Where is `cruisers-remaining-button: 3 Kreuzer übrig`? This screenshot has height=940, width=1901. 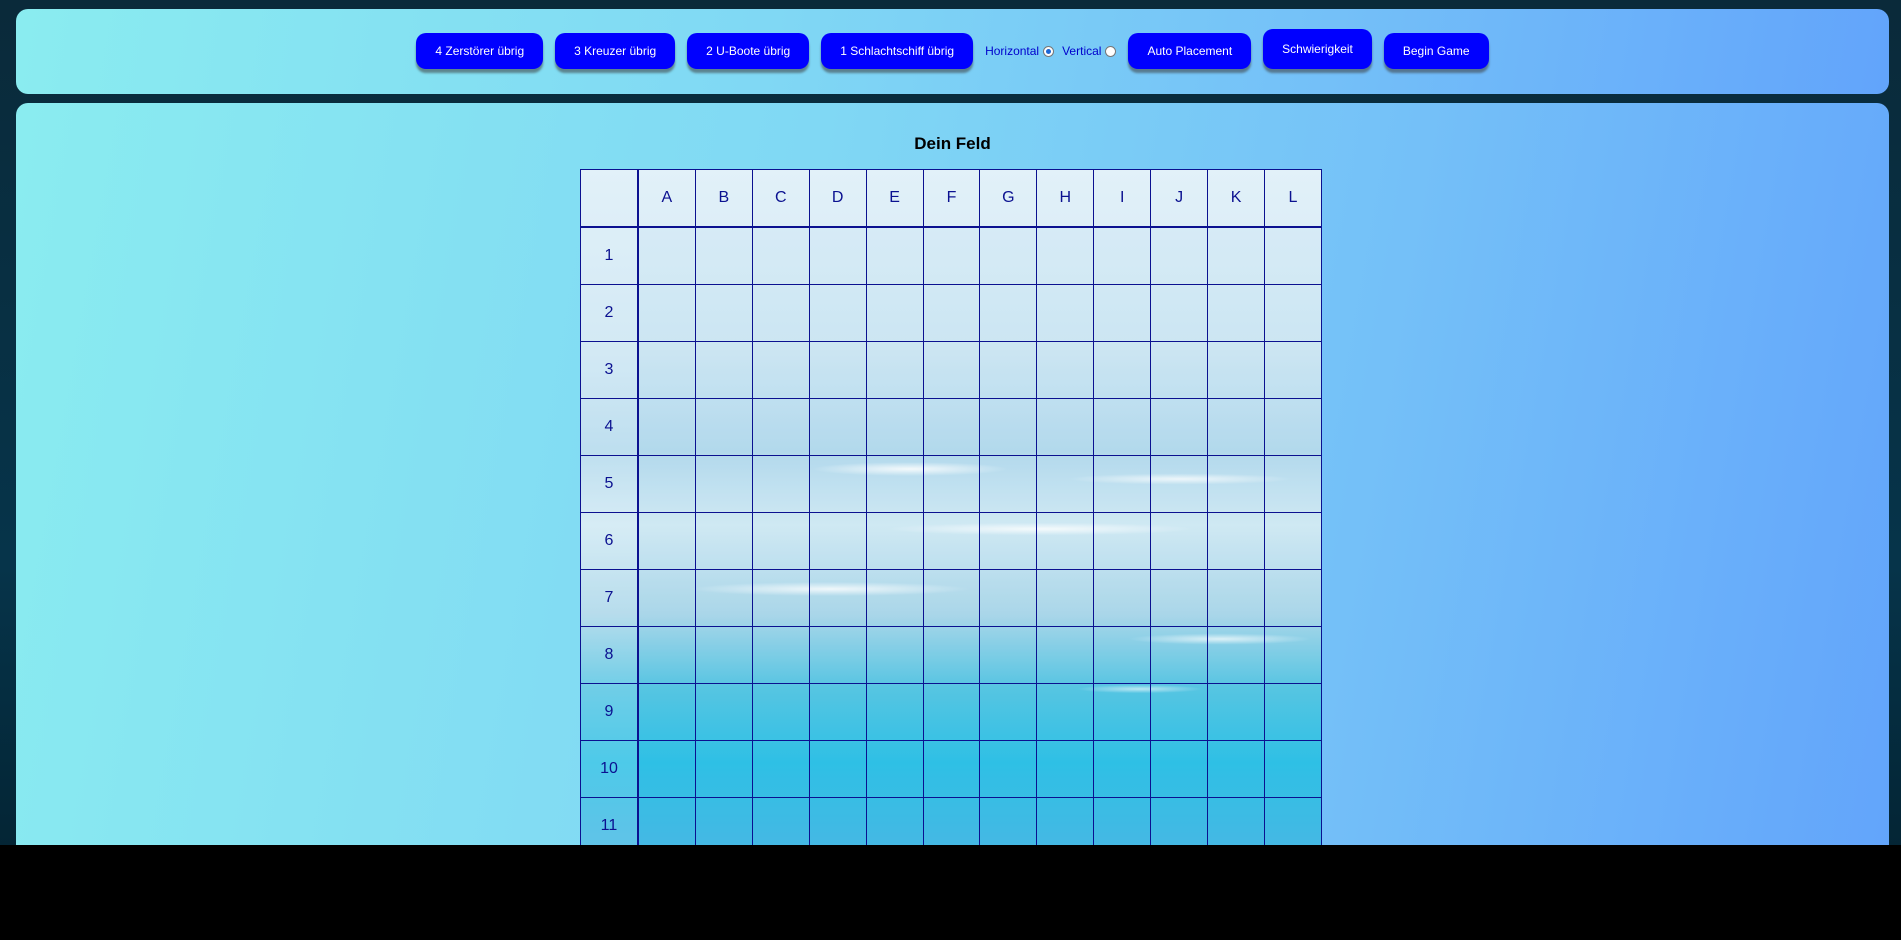
cruisers-remaining-button: 3 Kreuzer übrig is located at coordinates (615, 51).